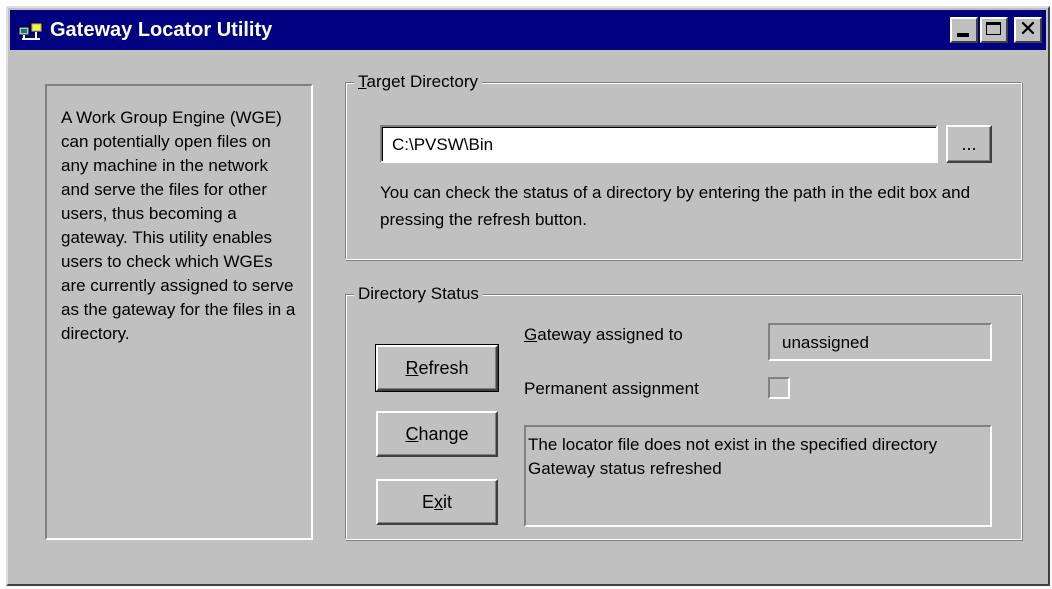 Image resolution: width=1052 pixels, height=589 pixels. Describe the element at coordinates (447, 501) in the screenshot. I see `exit-rest: it` at that location.